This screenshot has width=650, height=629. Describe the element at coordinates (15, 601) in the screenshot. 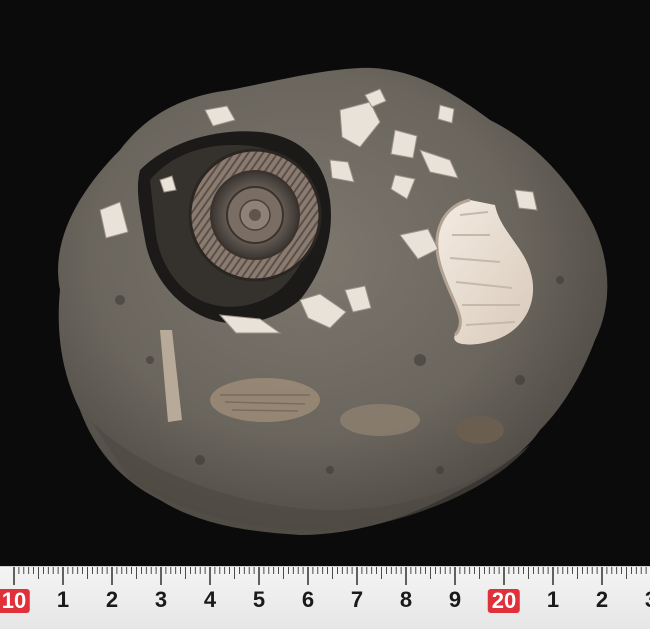

I see `ruler-label: 10` at that location.